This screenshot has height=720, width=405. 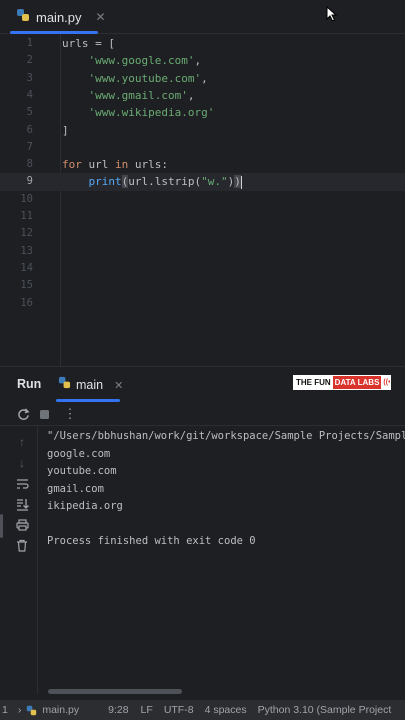 I want to click on python-run-icon, so click(x=64, y=385).